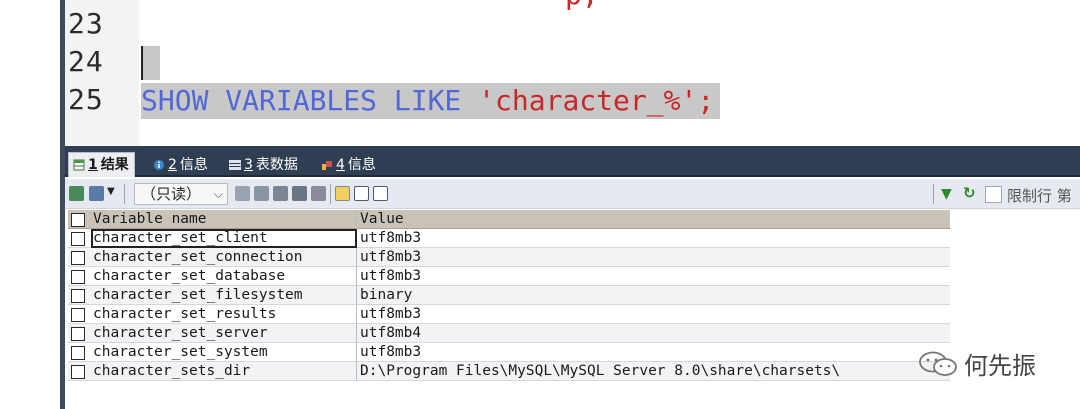  What do you see at coordinates (572, 194) in the screenshot?
I see `results-toolbar: ▼ （只读） ⌵ ▼ ↻ 限制行 第` at bounding box center [572, 194].